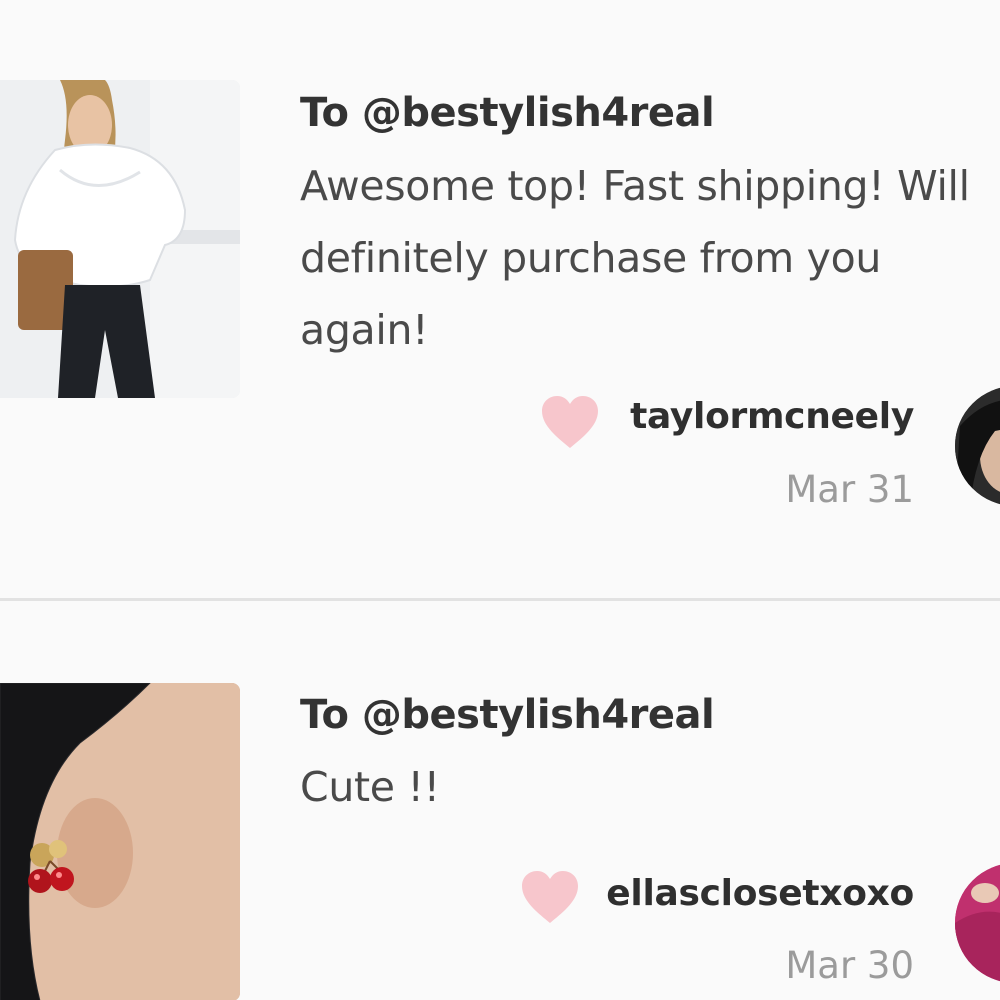  I want to click on review-date: Mar 31, so click(849, 489).